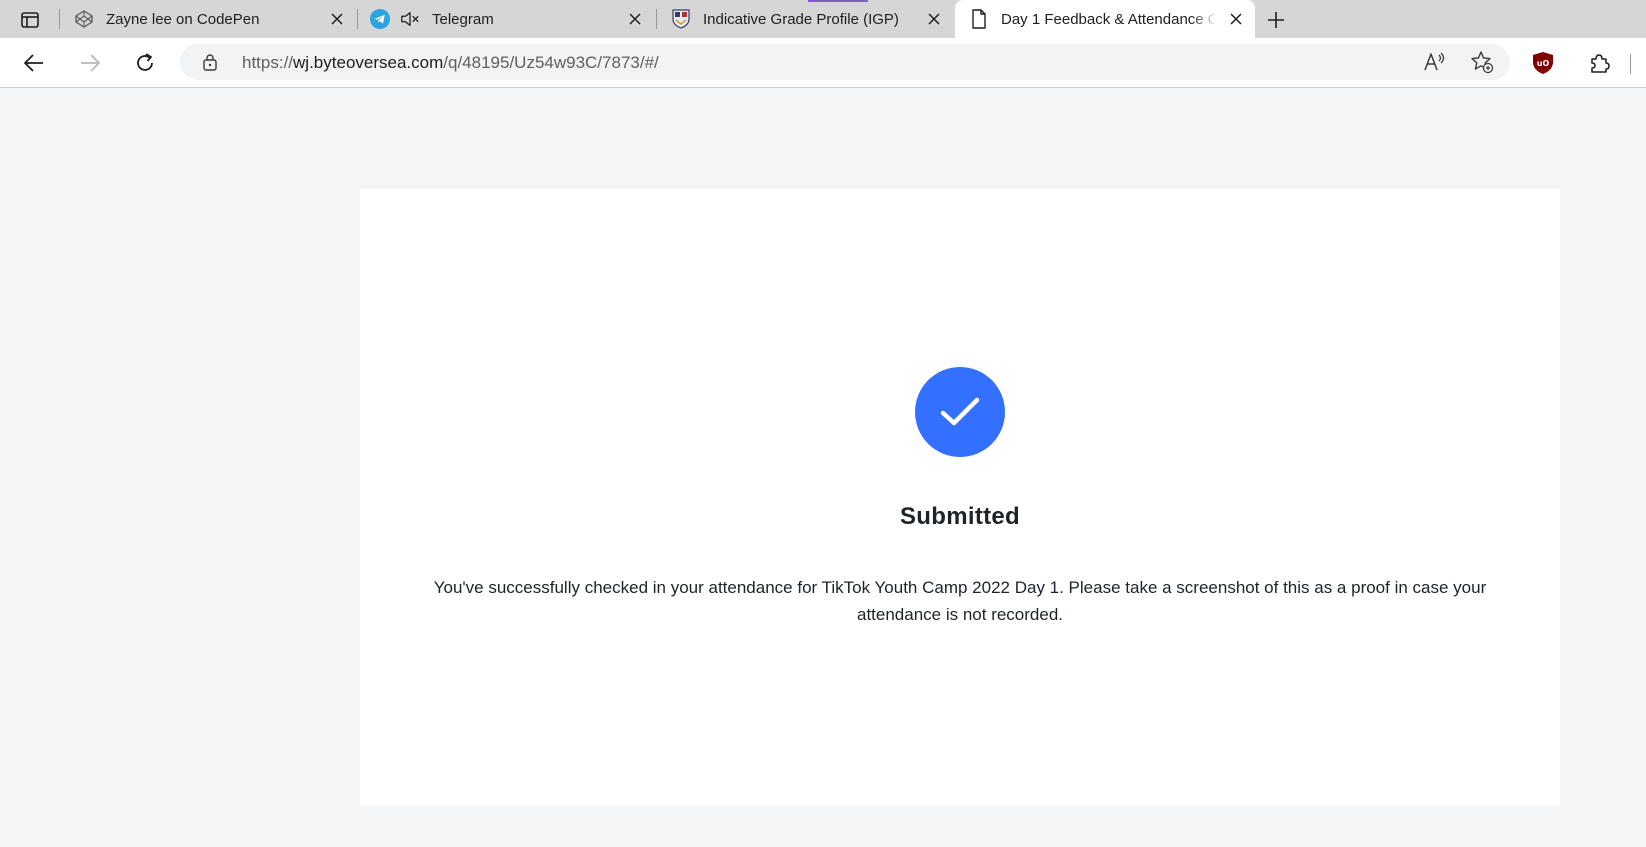  What do you see at coordinates (960, 412) in the screenshot?
I see `check-circle-icon` at bounding box center [960, 412].